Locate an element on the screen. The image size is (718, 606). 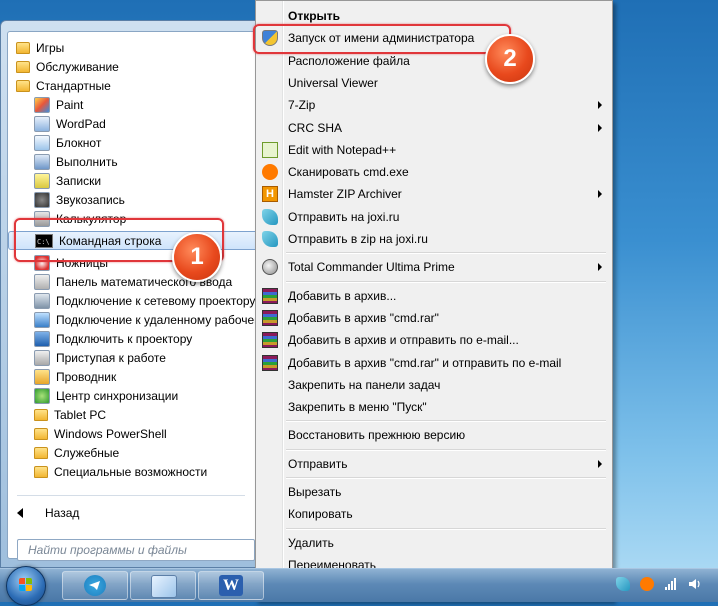
program-item: Специальные возможности is located at coordinates (132, 471).